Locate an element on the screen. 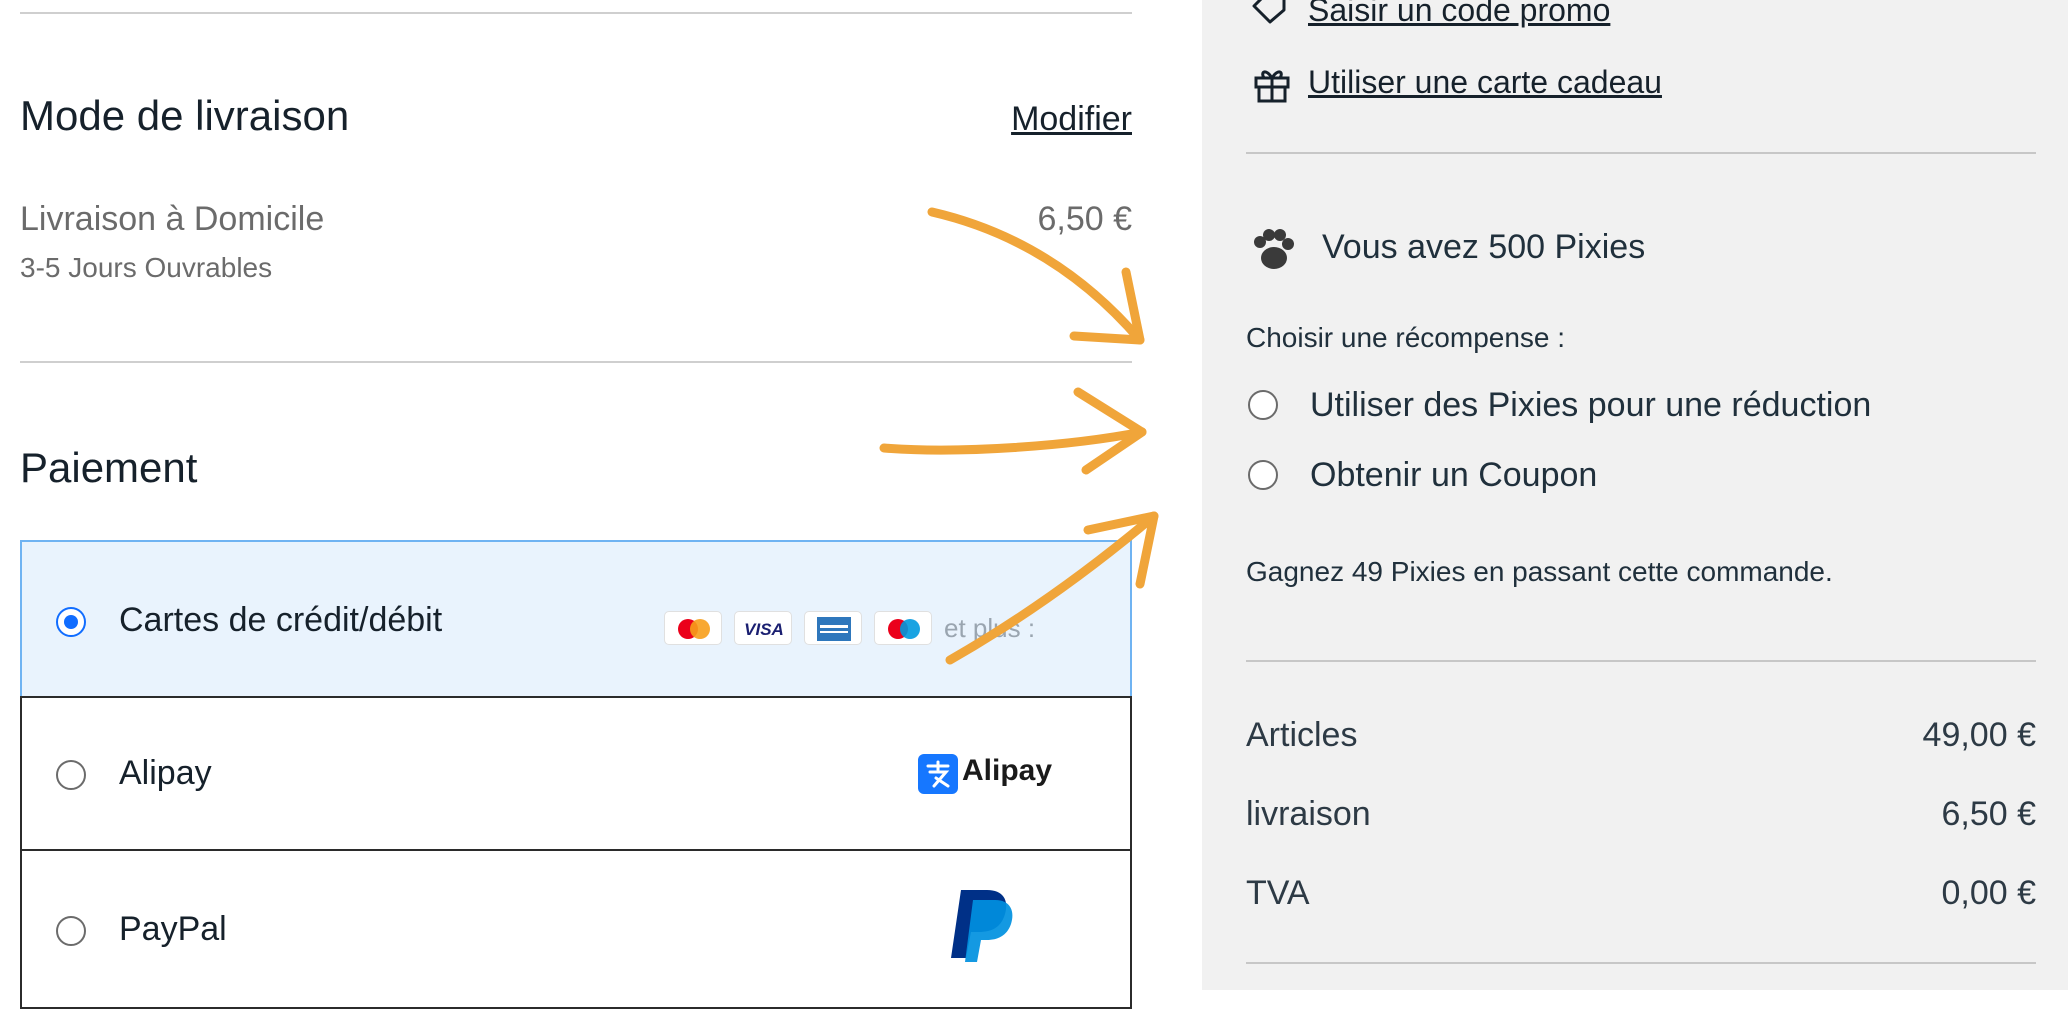 The height and width of the screenshot is (1009, 2068). paypal-radio is located at coordinates (71, 931).